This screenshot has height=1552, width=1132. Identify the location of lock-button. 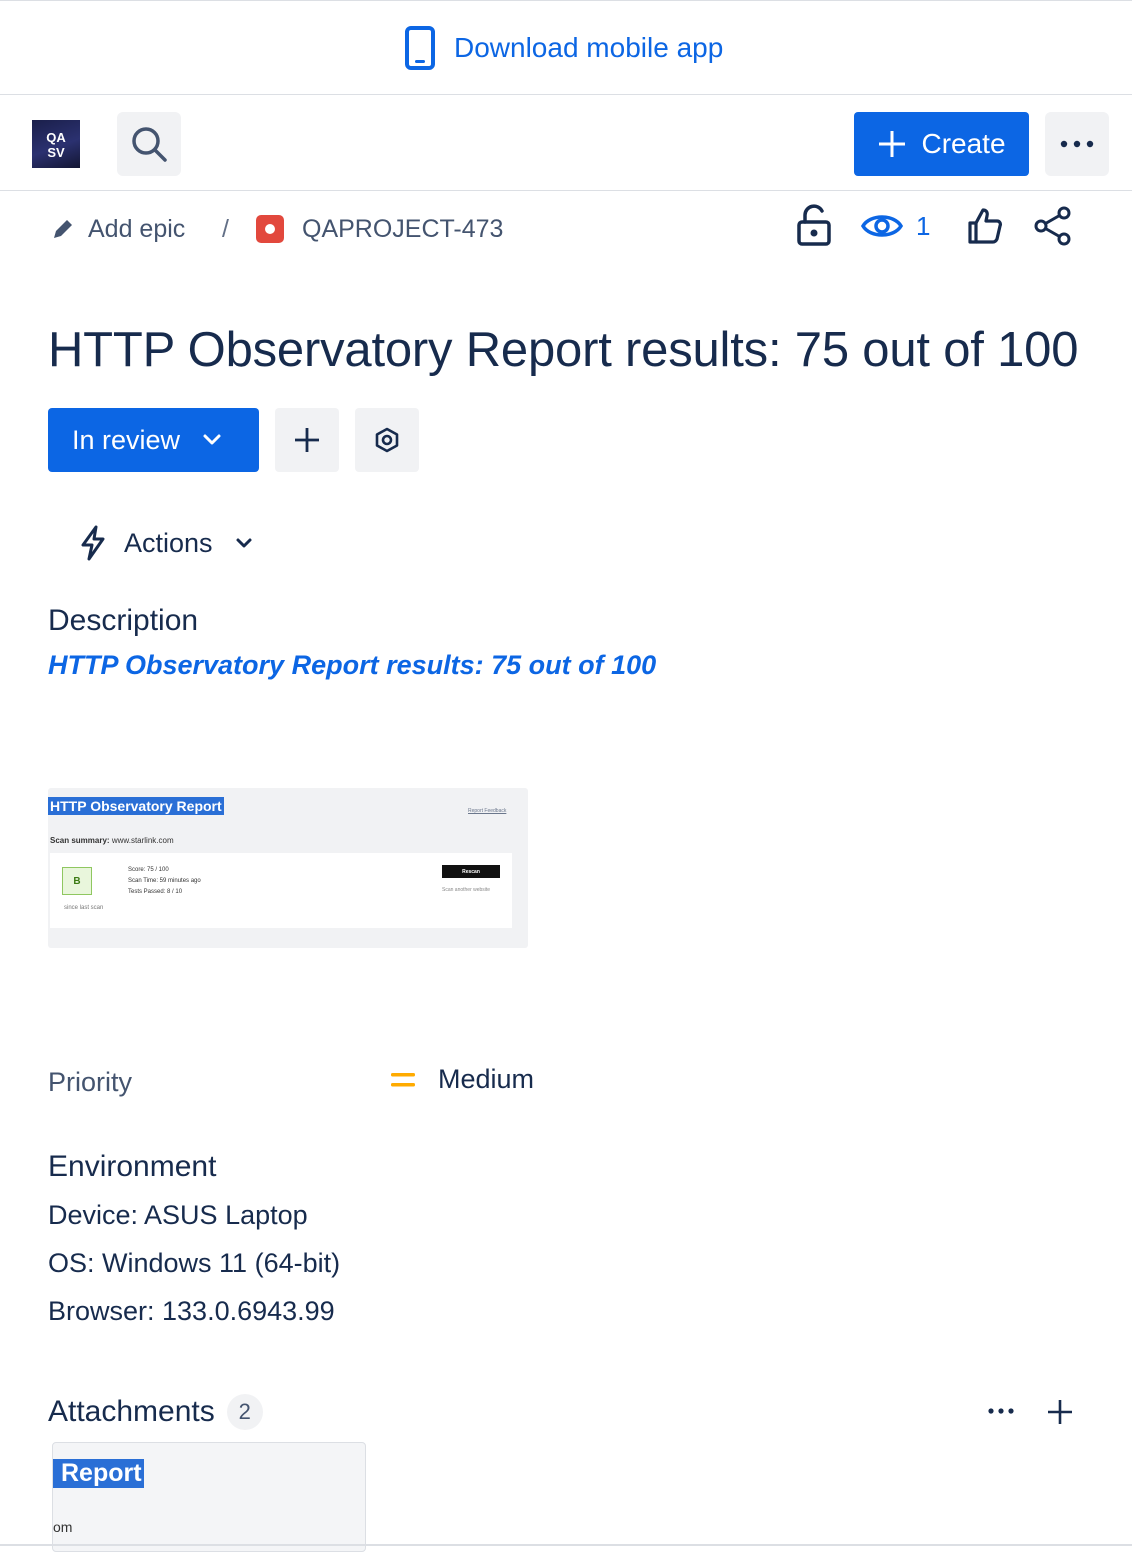
(814, 226).